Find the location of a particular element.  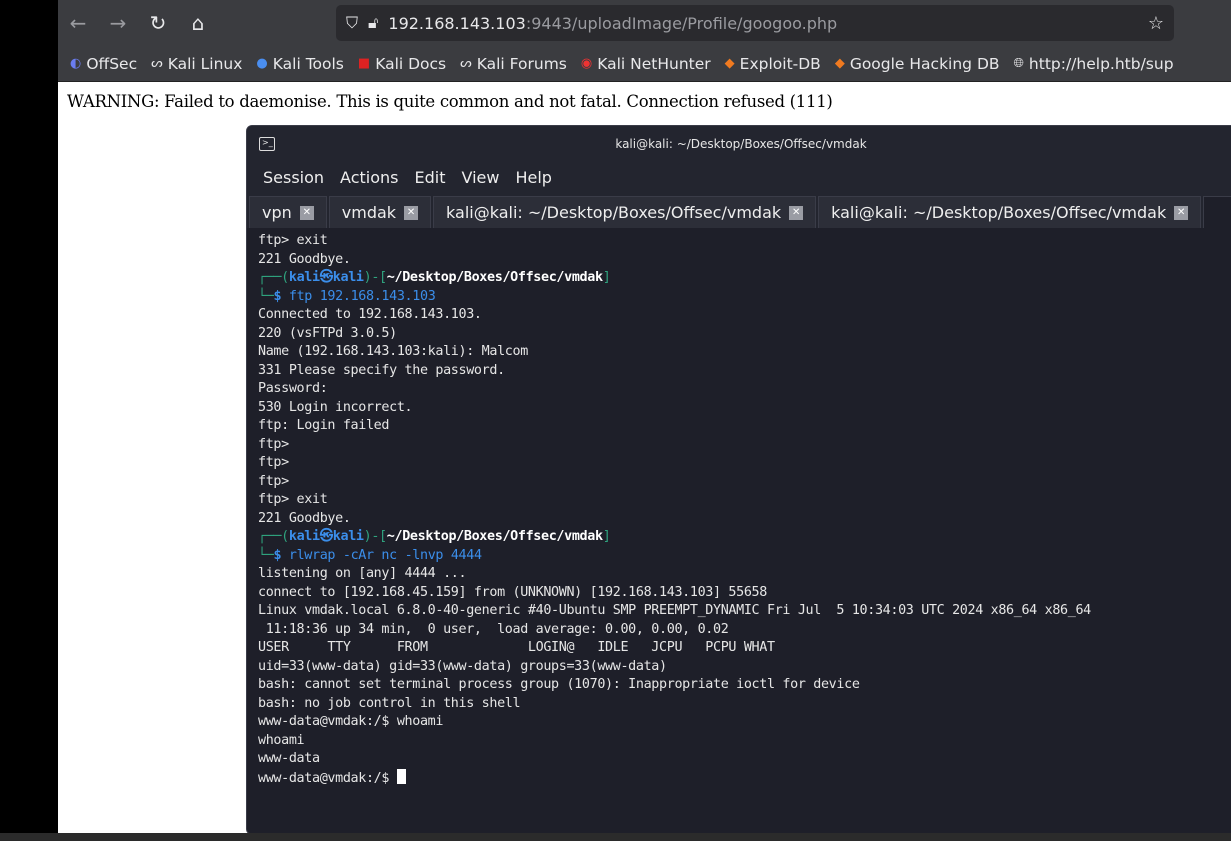

menu-edit: Edit is located at coordinates (430, 177).